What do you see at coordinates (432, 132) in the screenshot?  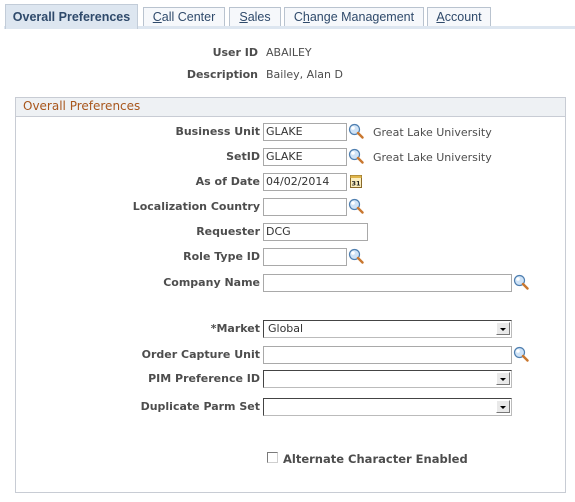 I see `business-unit-description: Great Lake University` at bounding box center [432, 132].